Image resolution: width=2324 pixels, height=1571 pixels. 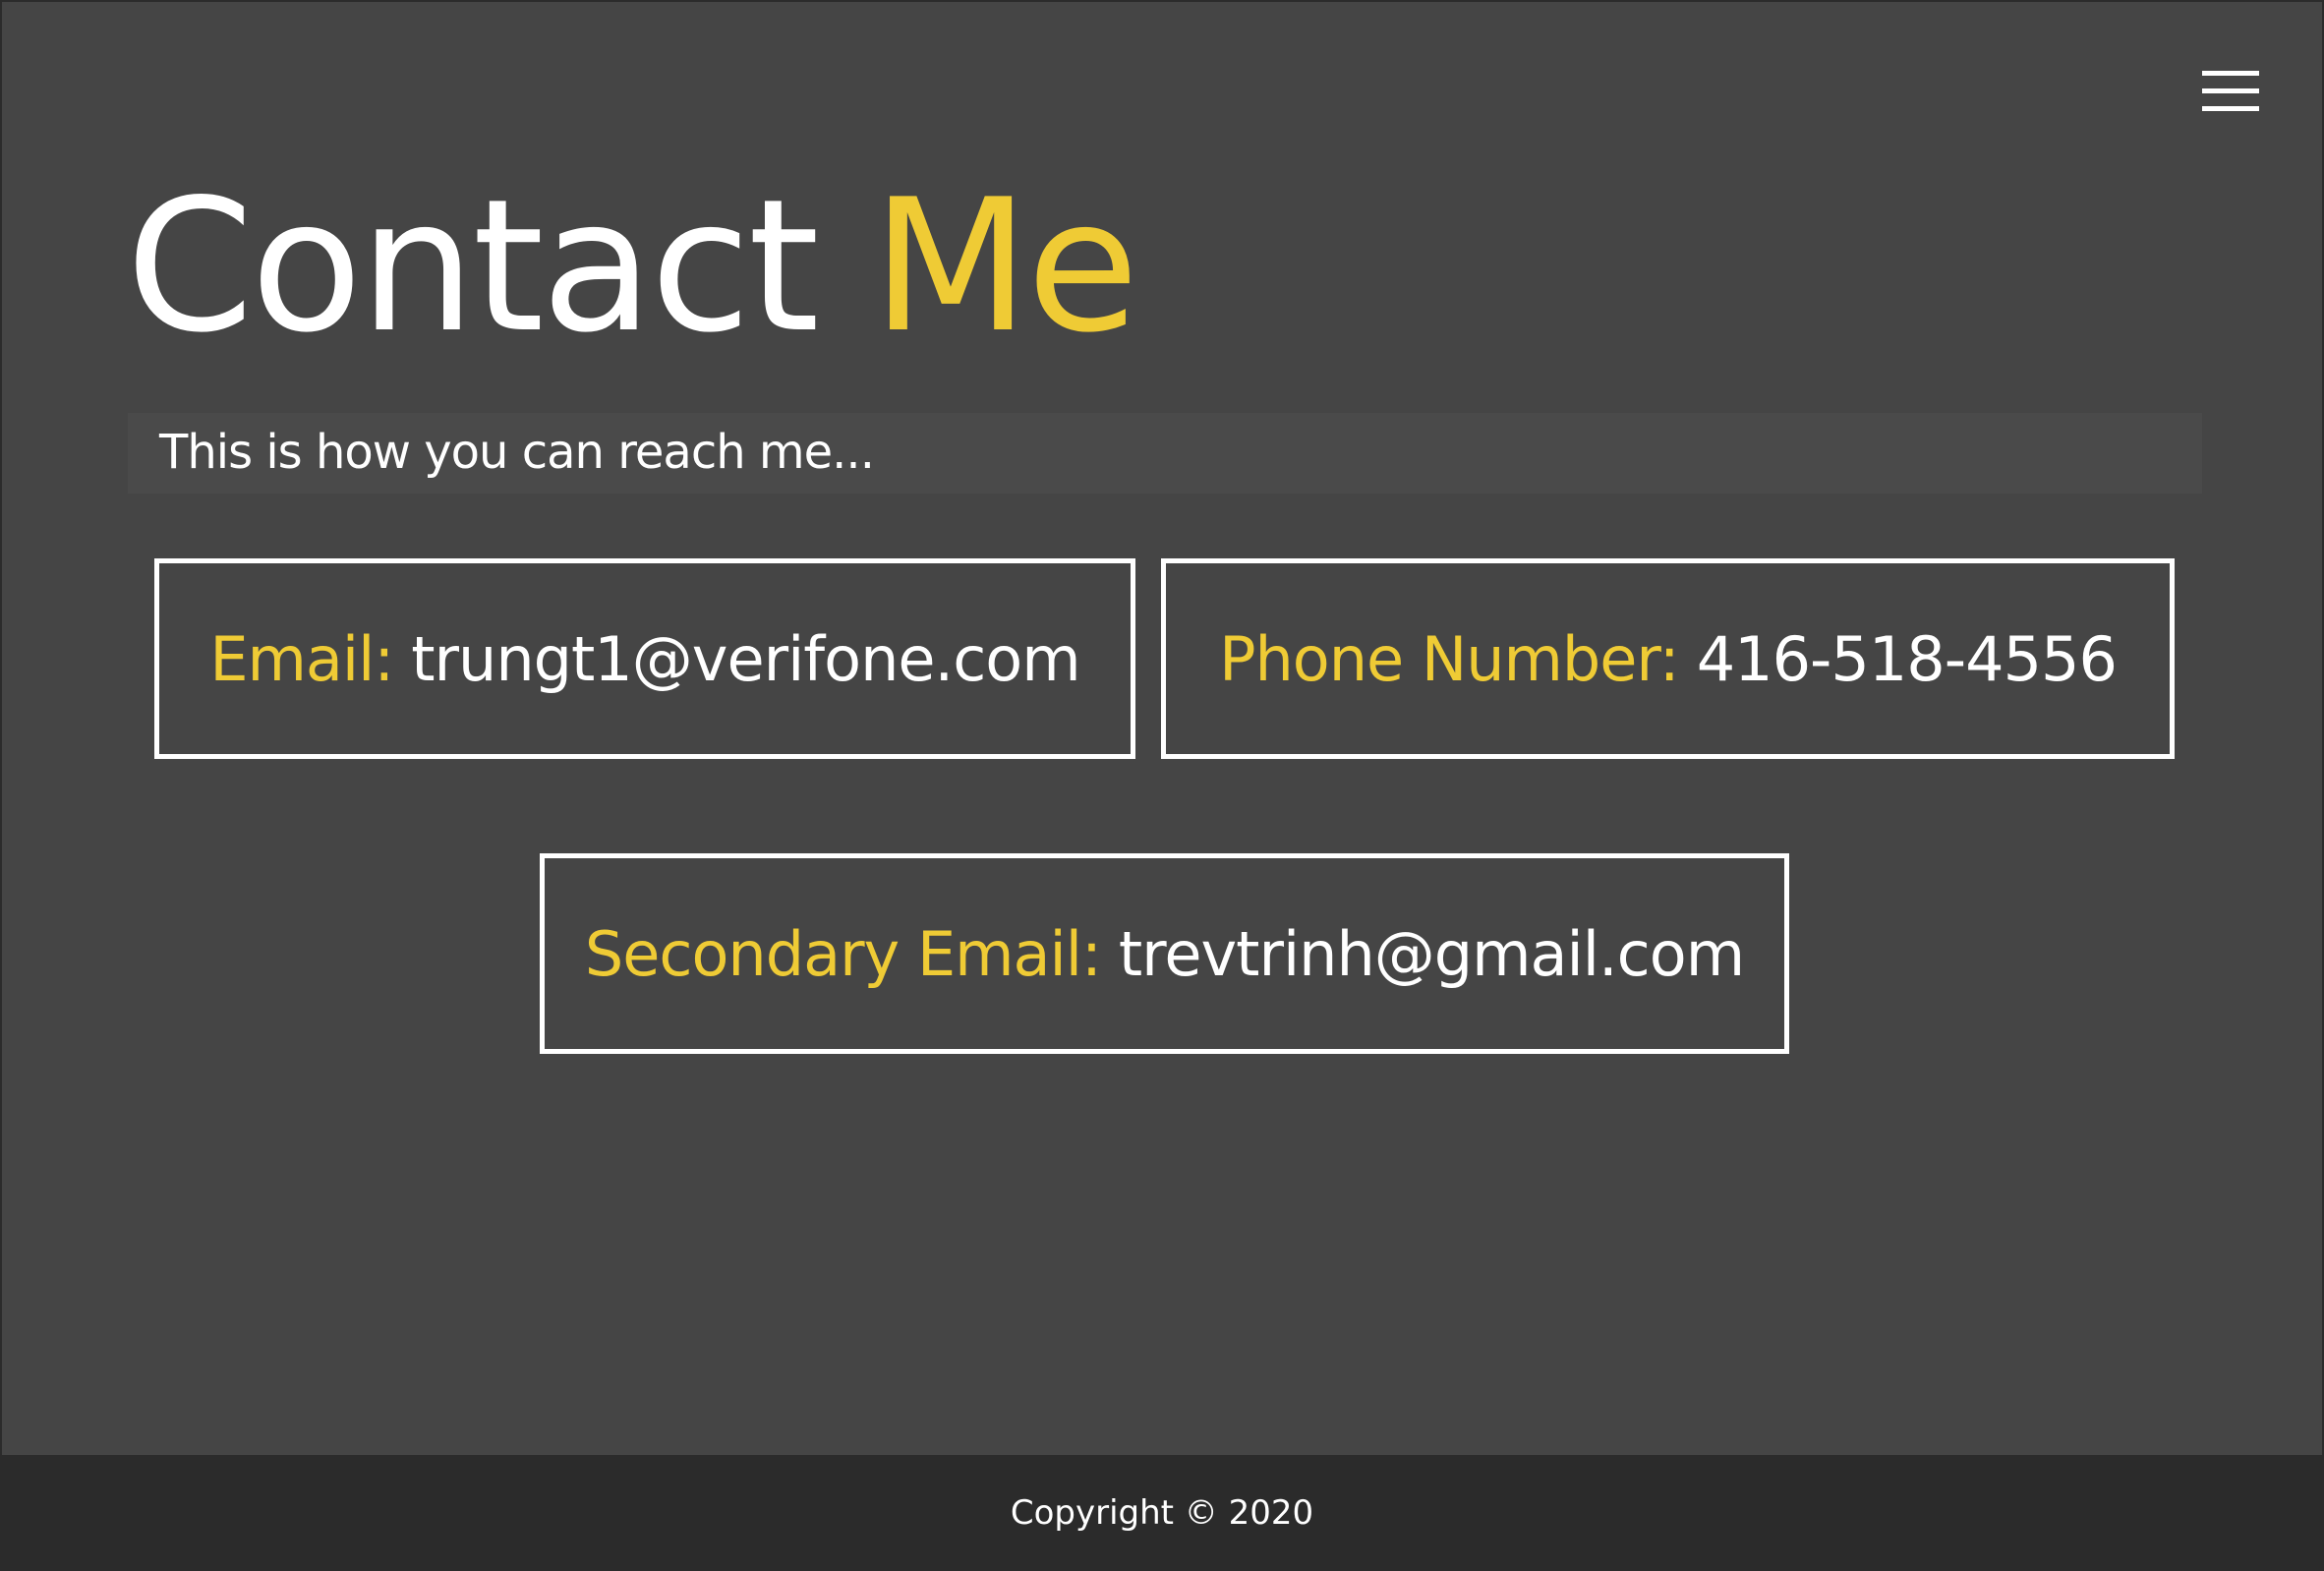 What do you see at coordinates (499, 266) in the screenshot?
I see `page-title-main: Contact` at bounding box center [499, 266].